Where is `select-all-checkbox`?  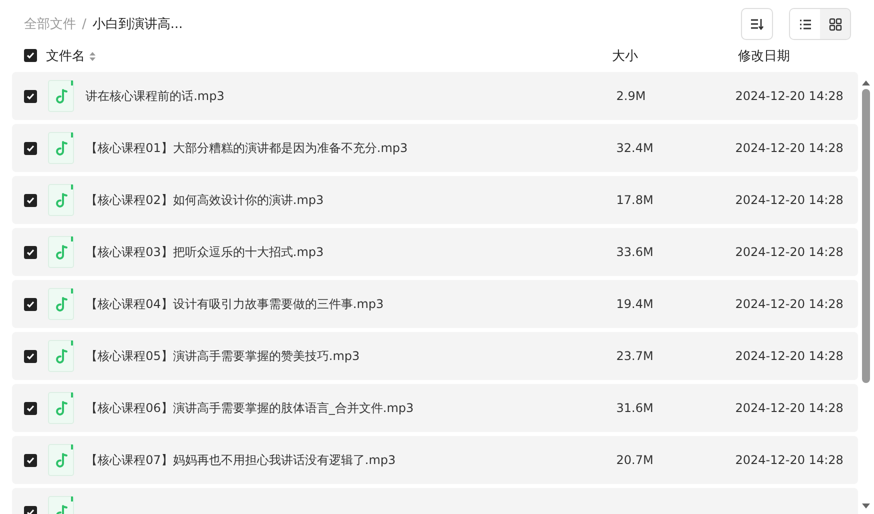 select-all-checkbox is located at coordinates (30, 55).